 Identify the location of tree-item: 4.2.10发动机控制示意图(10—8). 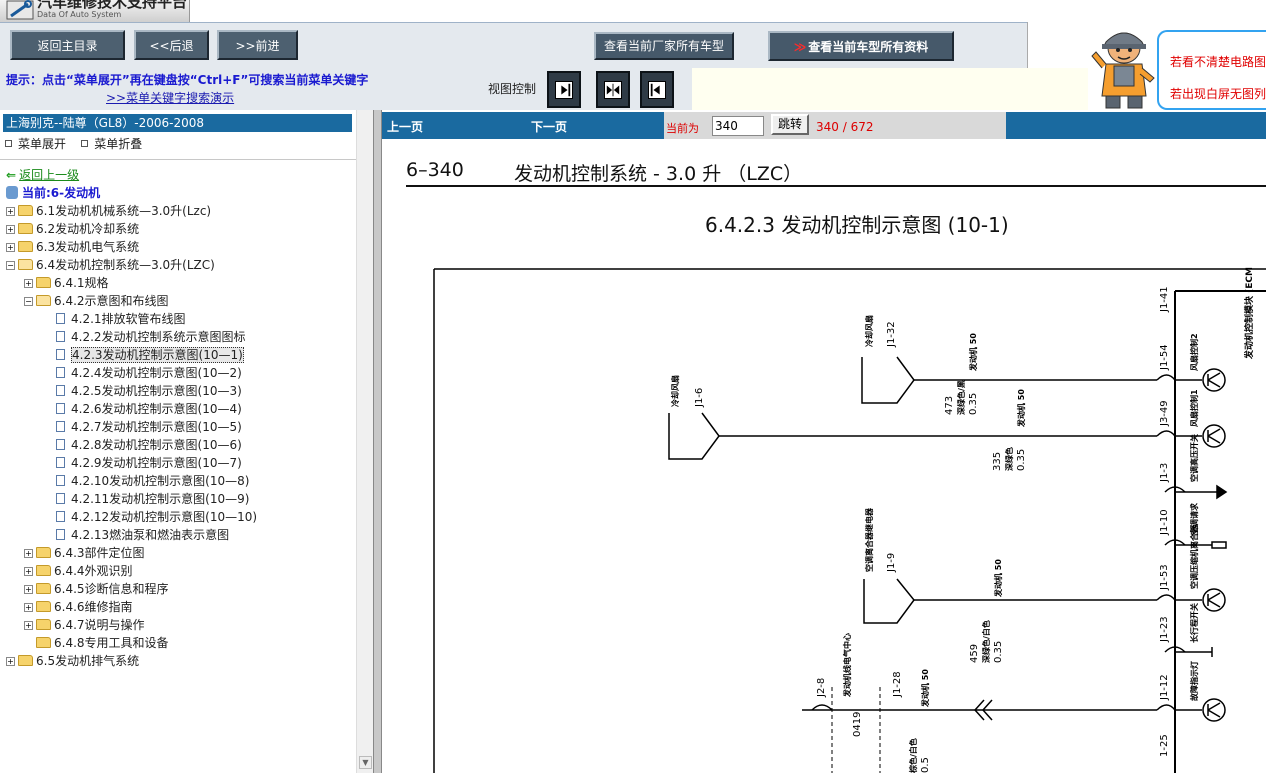
(152, 481).